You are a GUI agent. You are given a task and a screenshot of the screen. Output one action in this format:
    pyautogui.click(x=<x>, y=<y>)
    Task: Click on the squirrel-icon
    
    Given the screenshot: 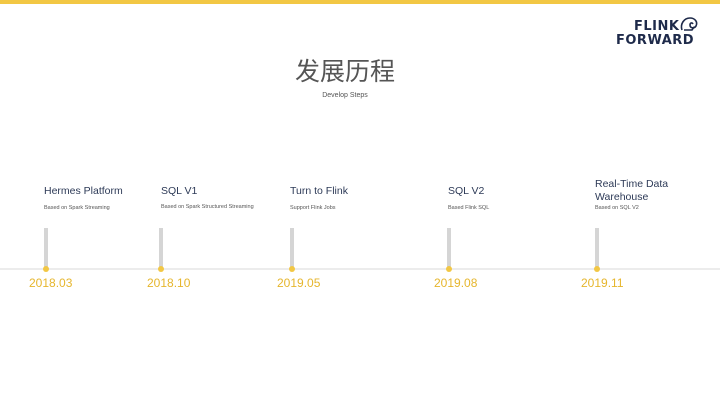 What is the action you would take?
    pyautogui.click(x=689, y=24)
    